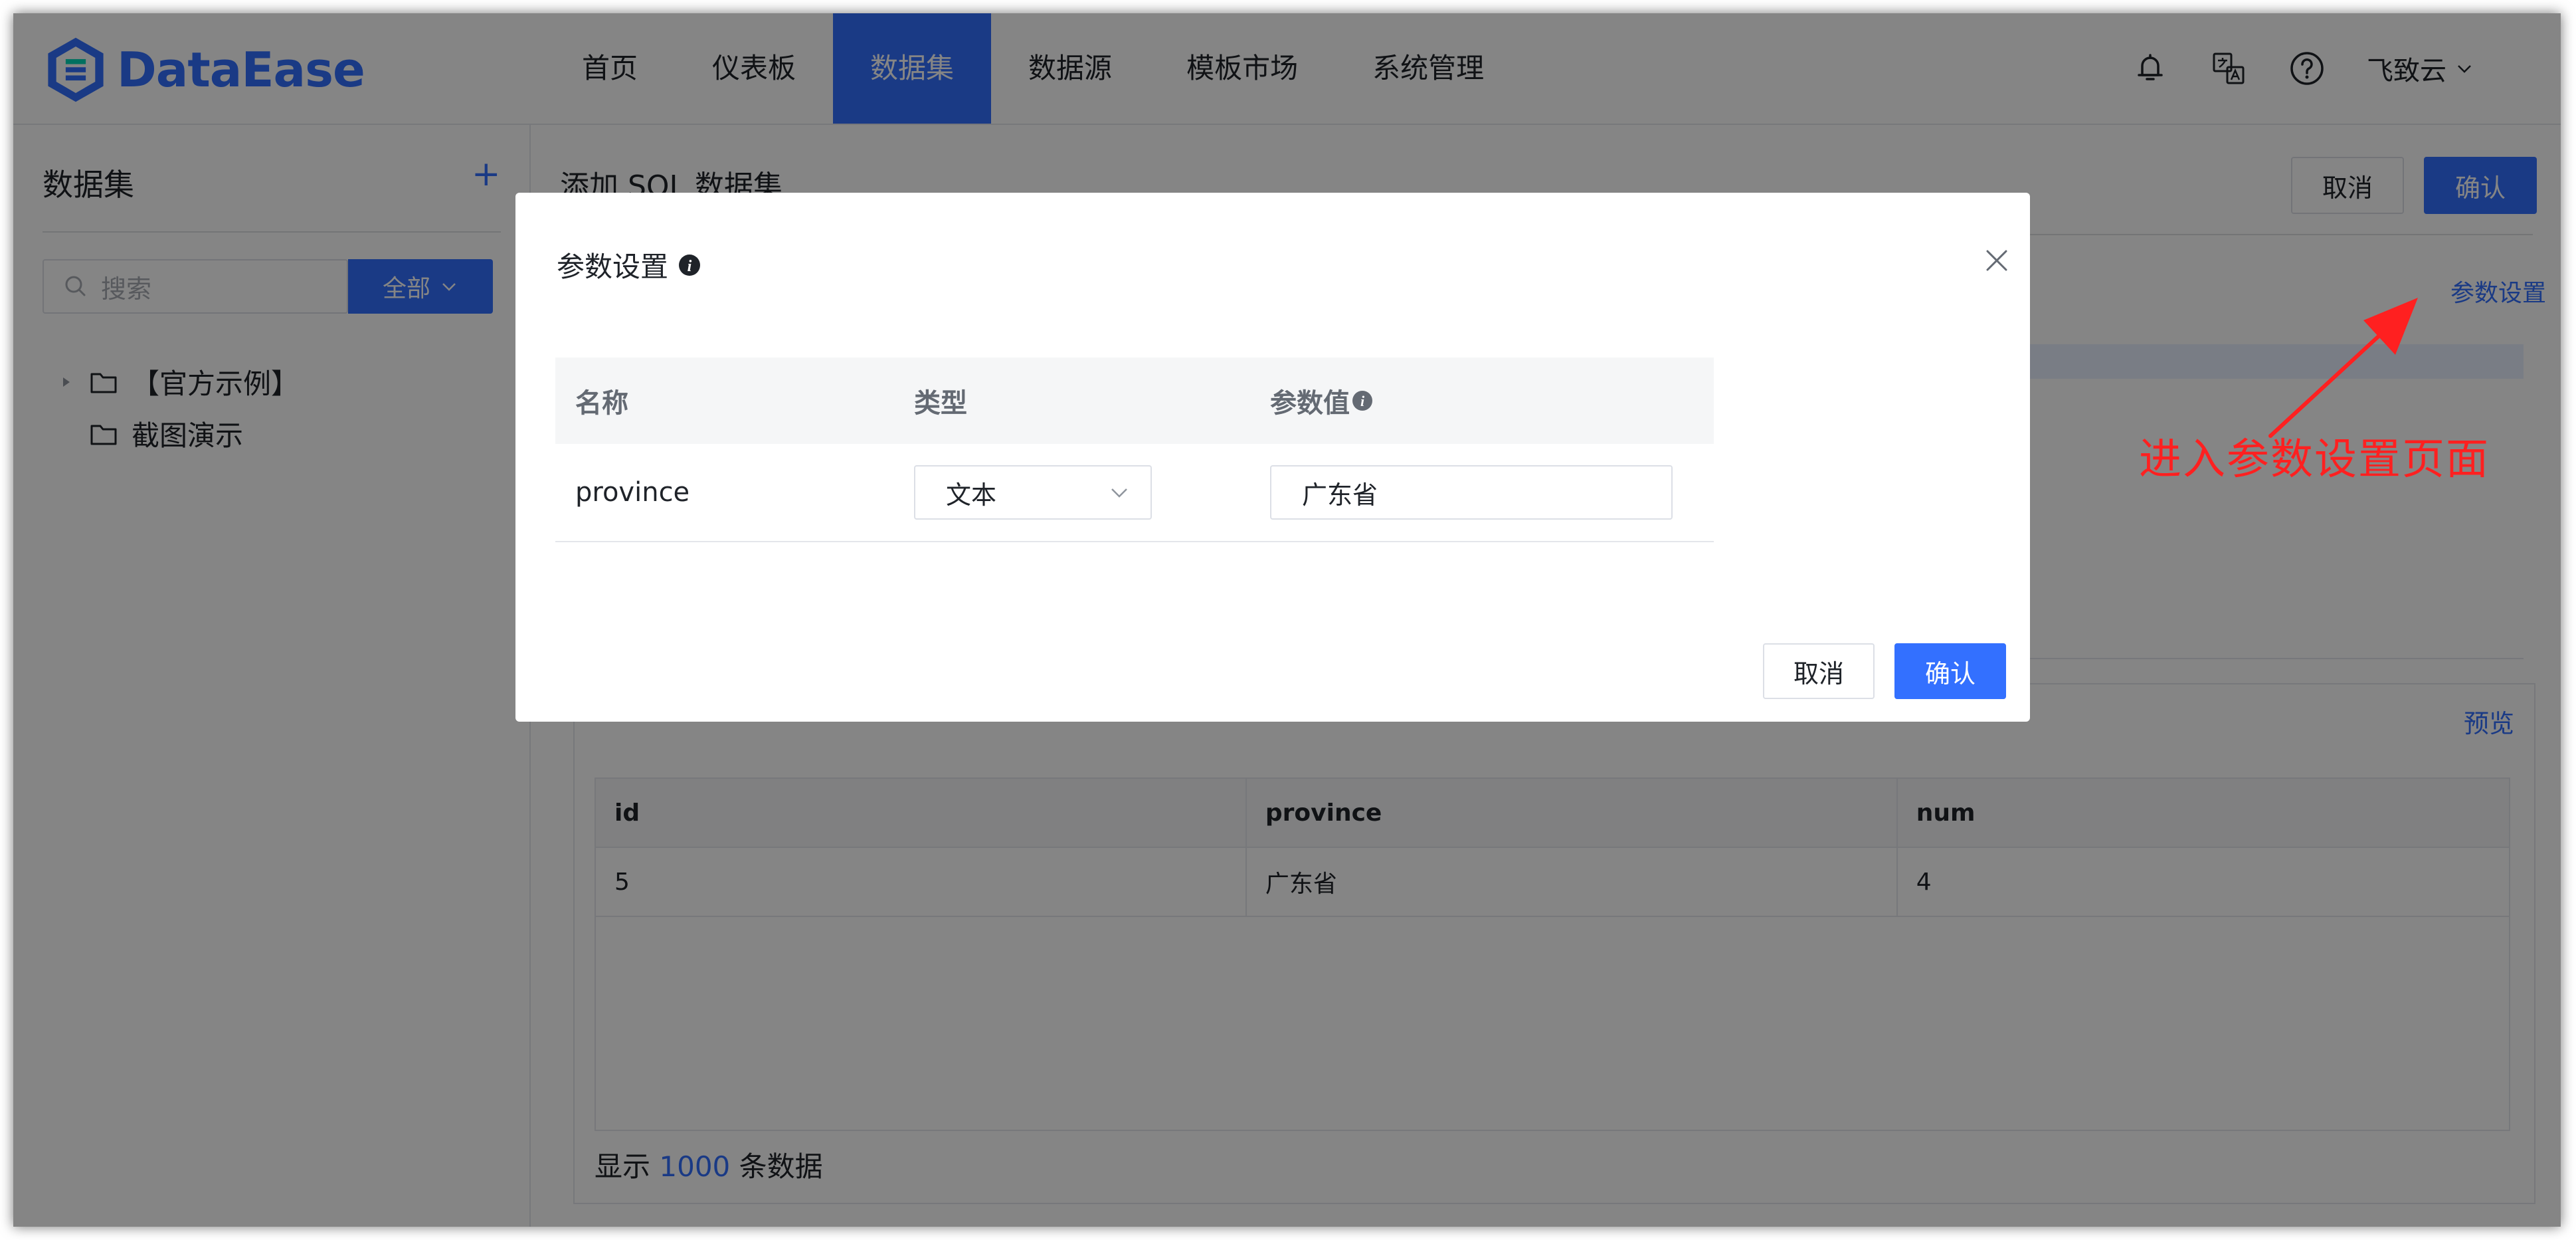 Image resolution: width=2576 pixels, height=1240 pixels. Describe the element at coordinates (2314, 459) in the screenshot. I see `annotation-text: 进入参数设置页面` at that location.